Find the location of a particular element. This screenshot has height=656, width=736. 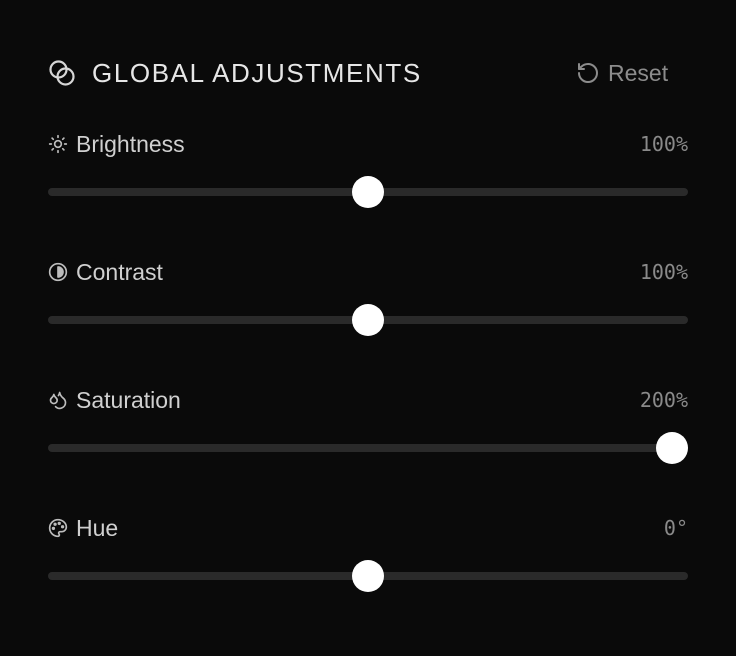

sun-icon is located at coordinates (58, 144).